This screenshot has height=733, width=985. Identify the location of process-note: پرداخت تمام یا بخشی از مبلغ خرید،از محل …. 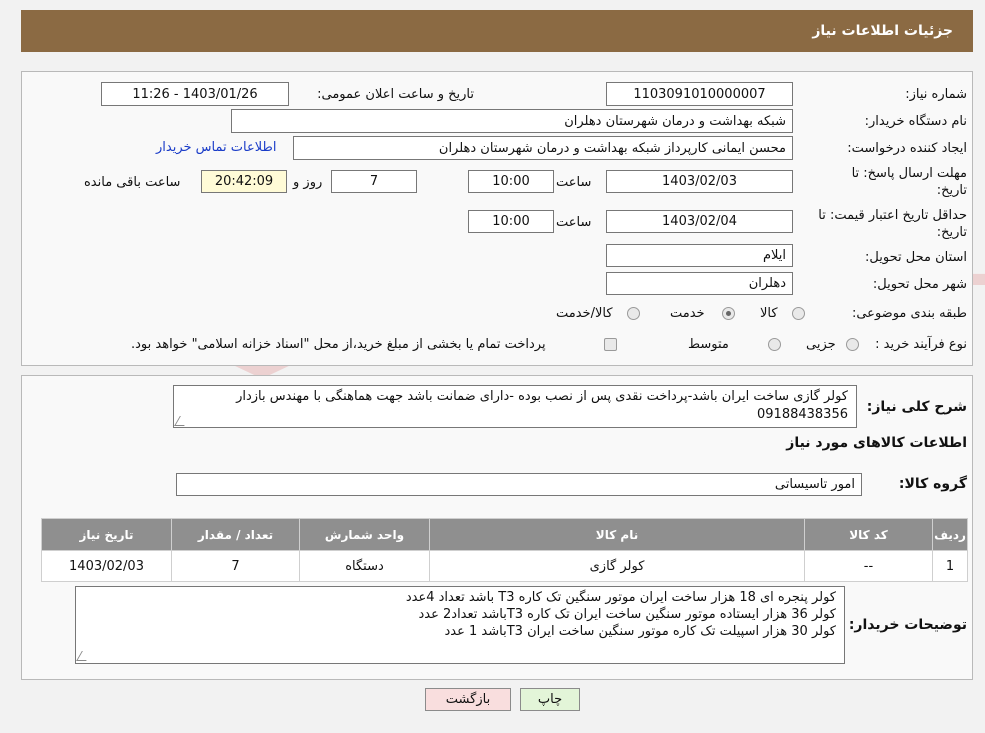
(338, 344).